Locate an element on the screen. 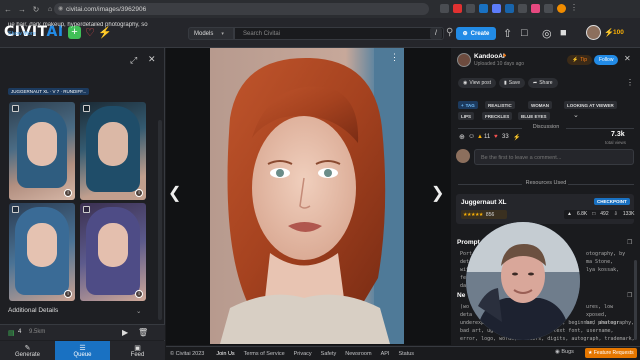 The width and height of the screenshot is (640, 360). follow-button: Follow is located at coordinates (606, 60).